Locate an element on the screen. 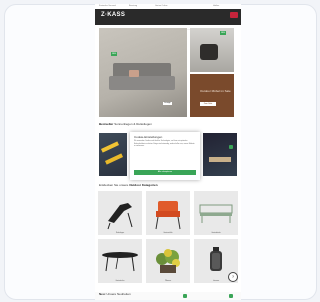 Image resolution: width=320 pixels, height=302 pixels. bestseller-subtitle: Sonnenliegen & Relaxliegen is located at coordinates (133, 124).